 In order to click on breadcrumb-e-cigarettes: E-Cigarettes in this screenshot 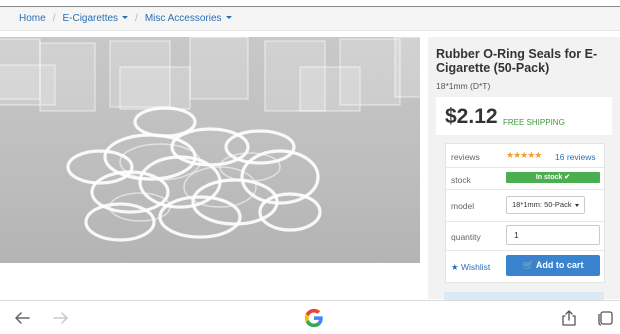, I will do `click(95, 18)`.